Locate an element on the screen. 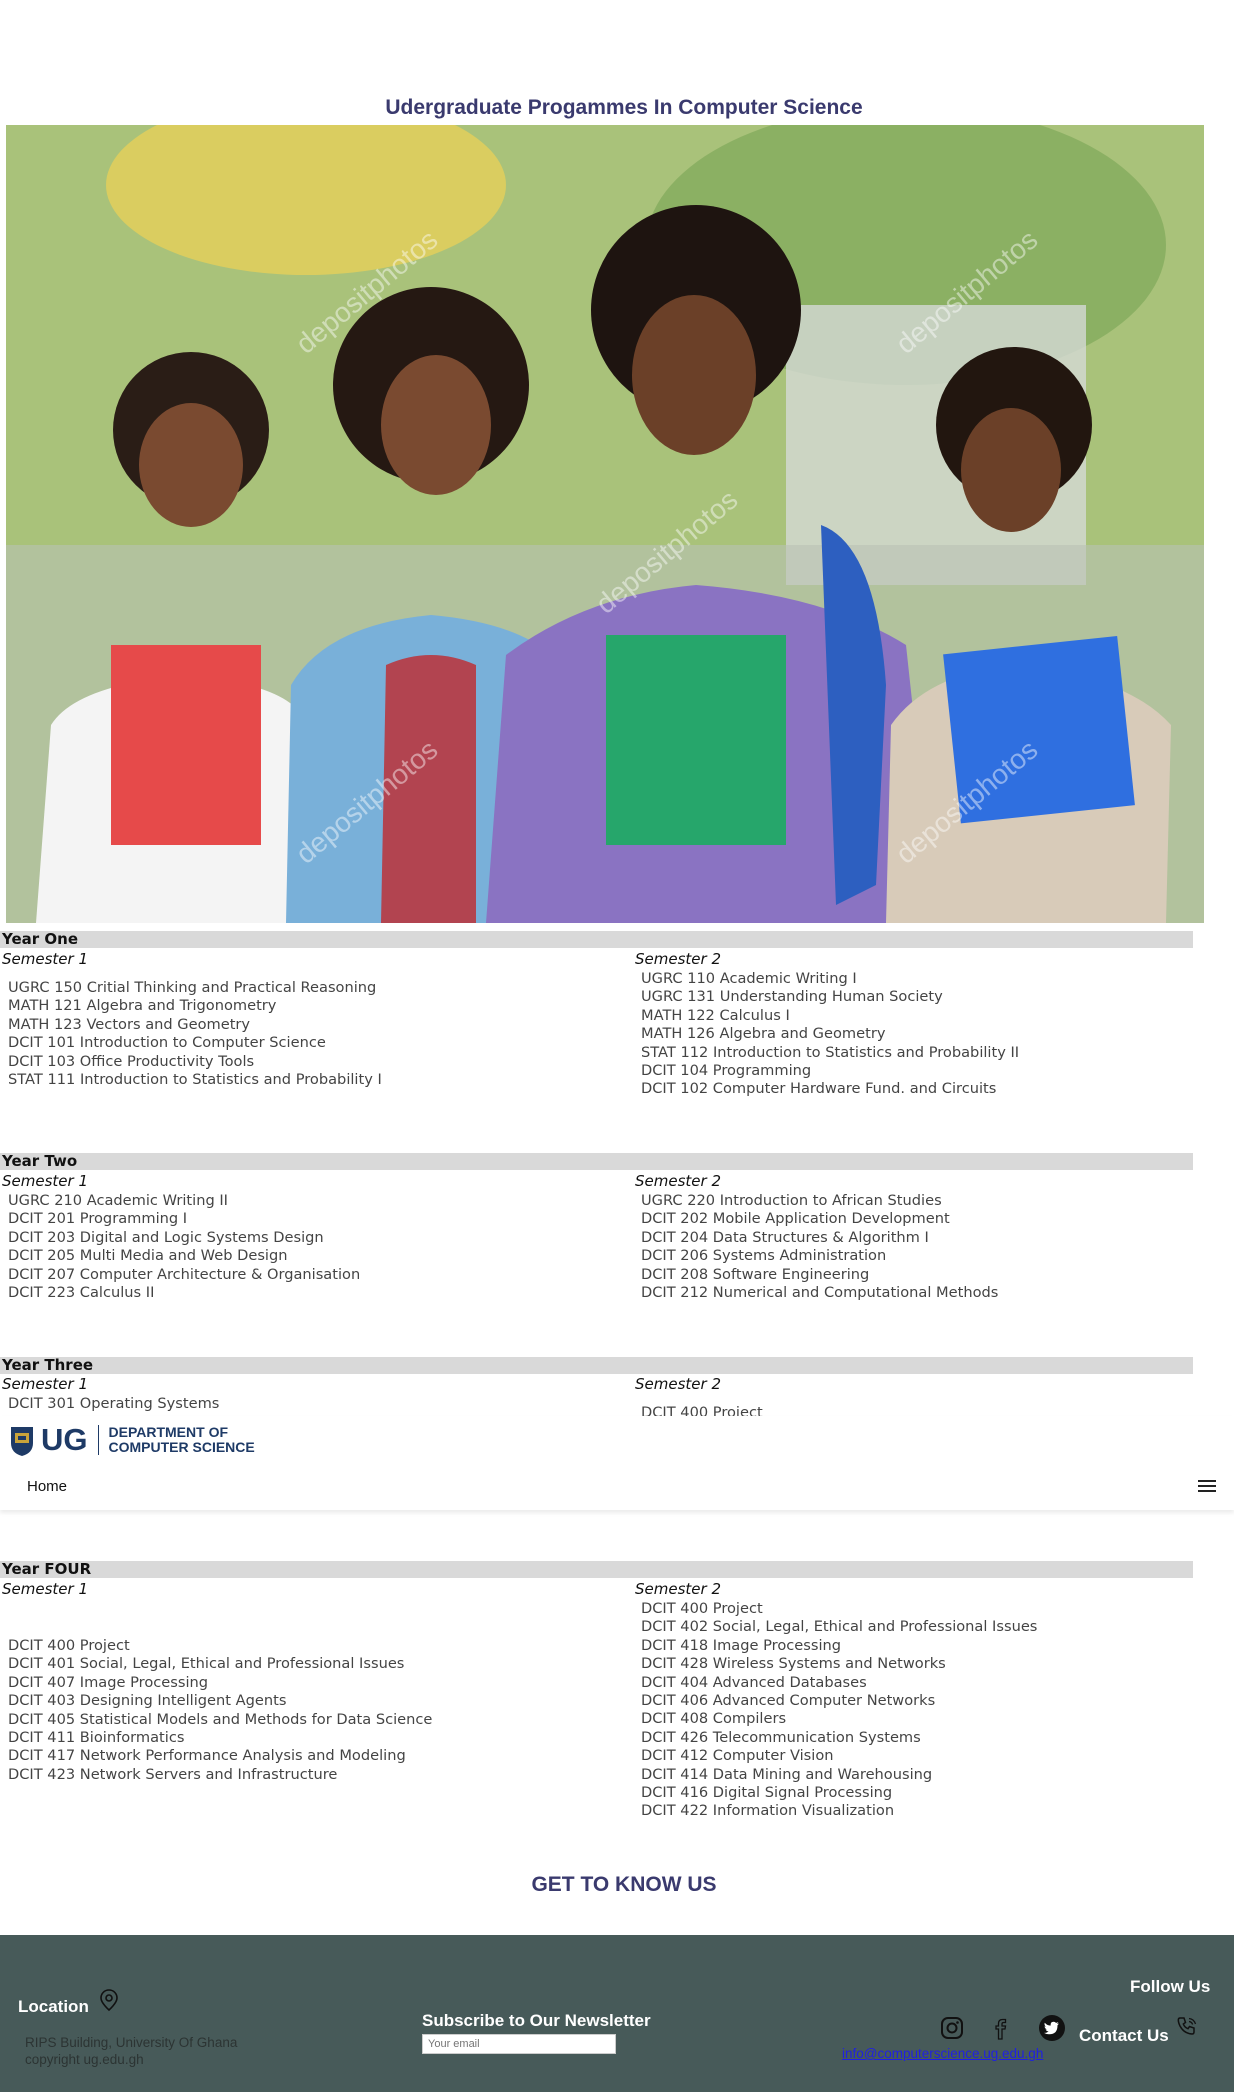  course-item: DCIT 414 Data Mining and Warehousing is located at coordinates (787, 1774).